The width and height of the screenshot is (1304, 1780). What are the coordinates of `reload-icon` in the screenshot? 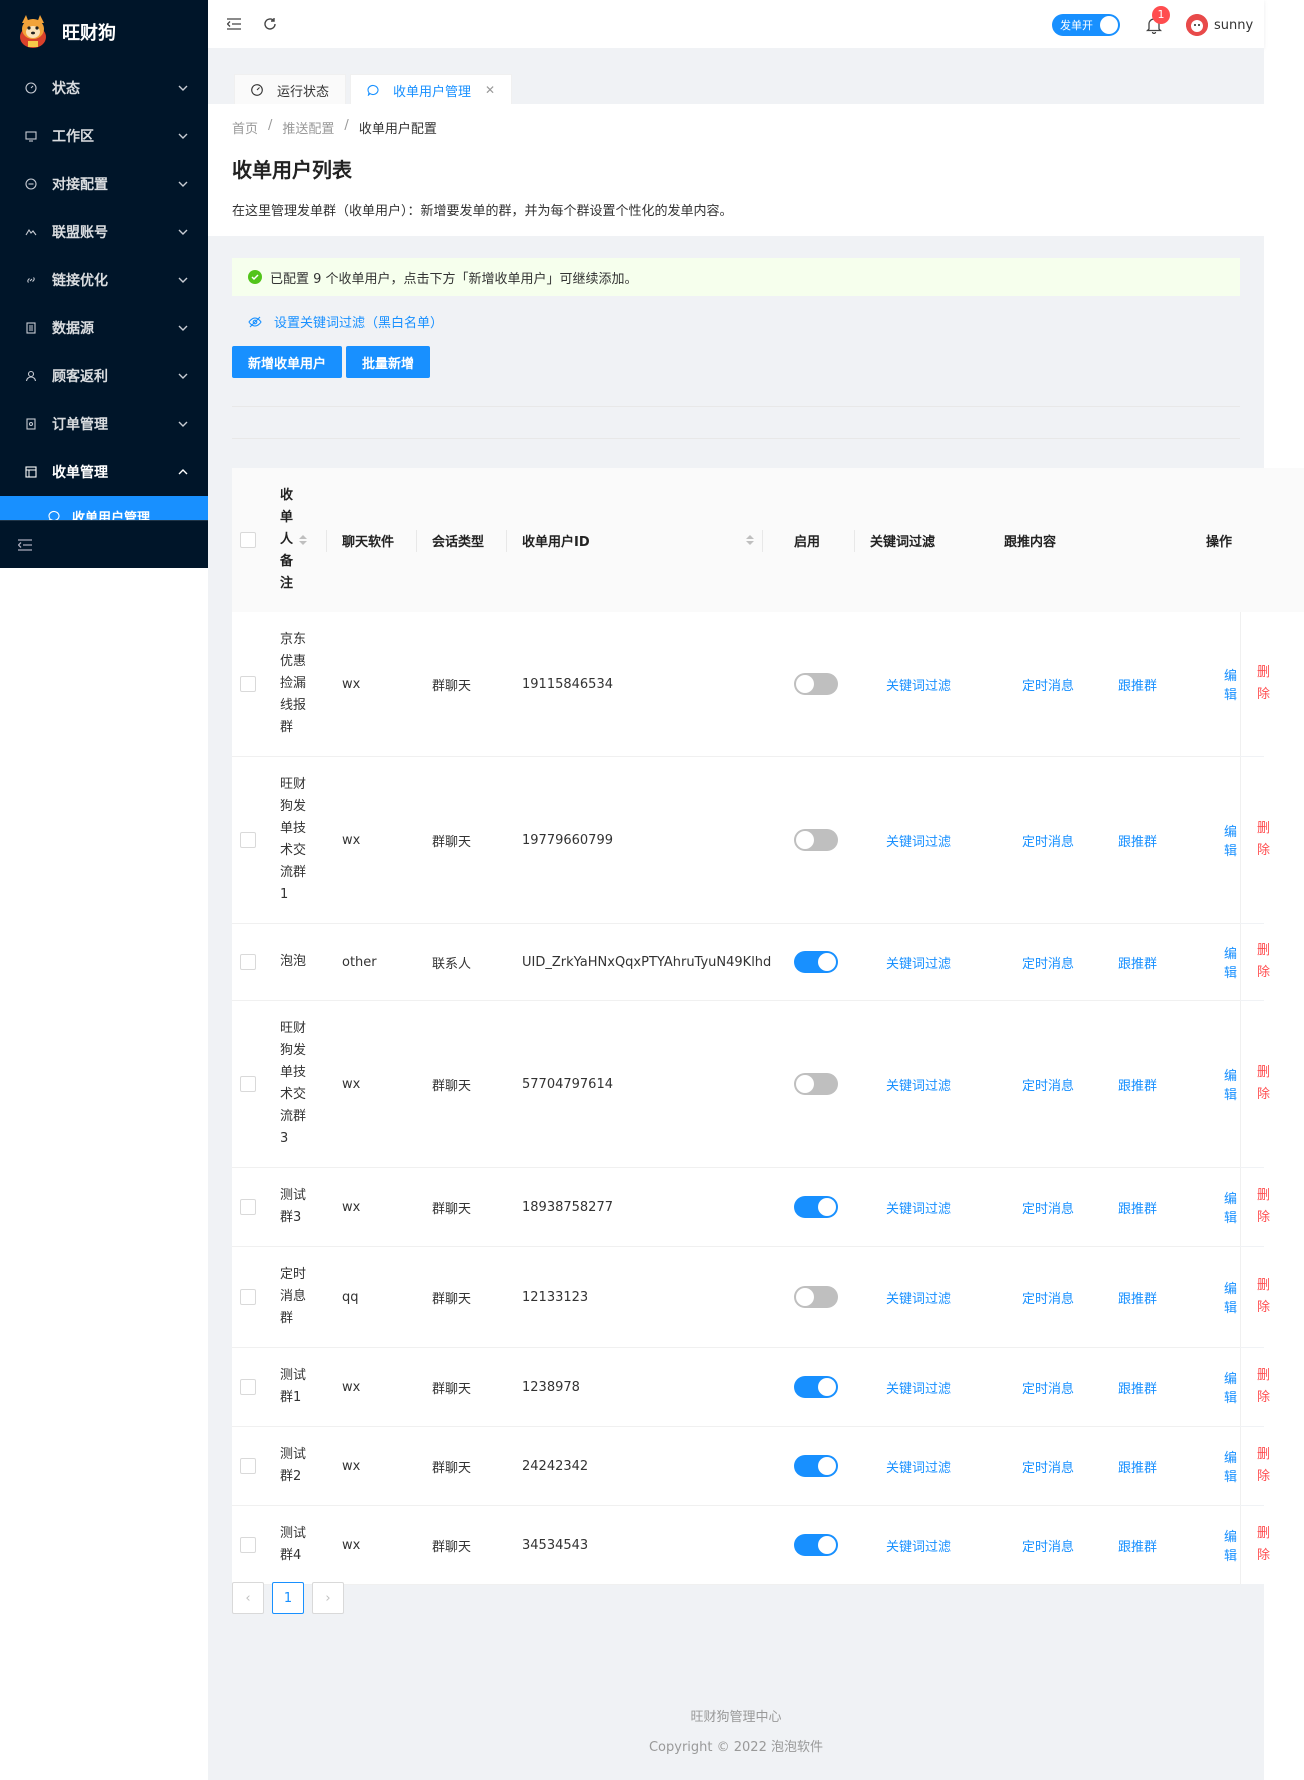 It's located at (270, 24).